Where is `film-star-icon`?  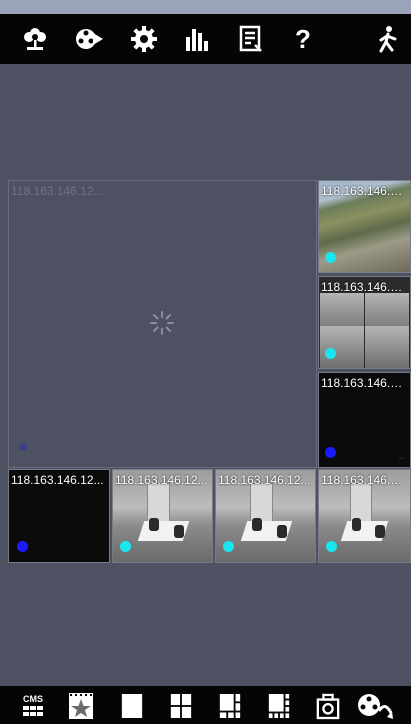
film-star-icon is located at coordinates (81, 706).